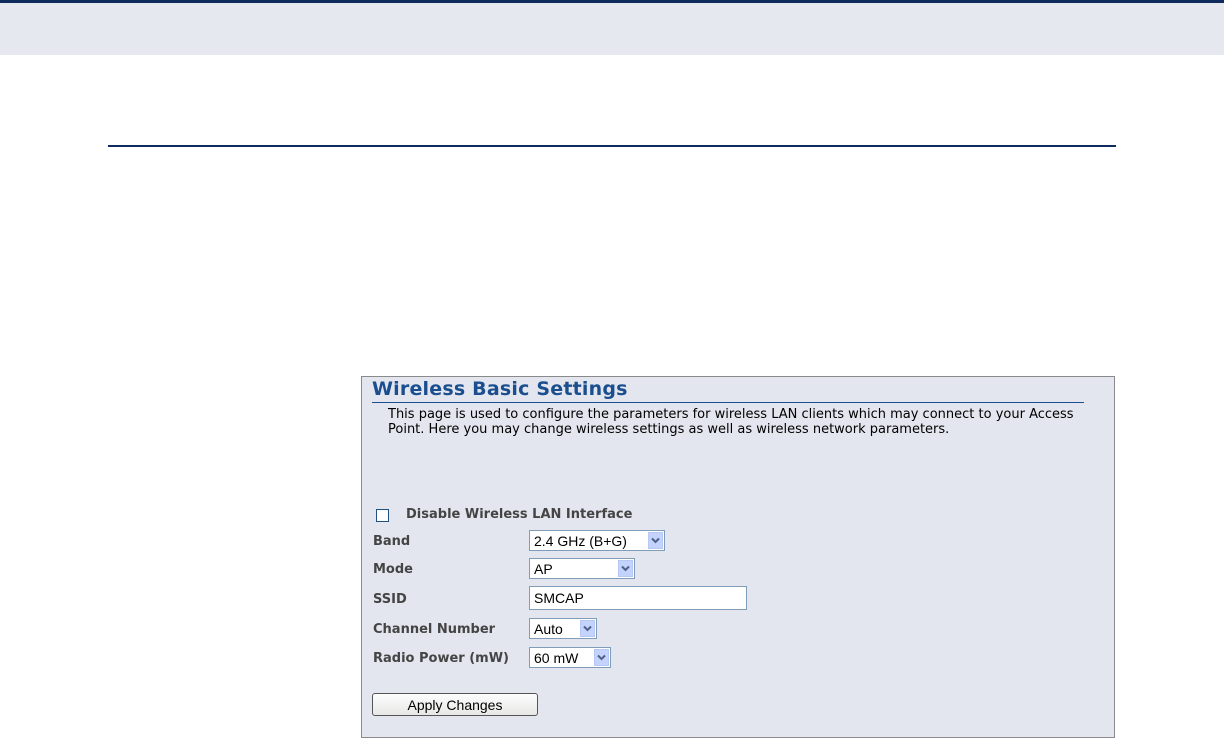 Image resolution: width=1224 pixels, height=738 pixels. I want to click on disable-wlan-checkbox, so click(382, 515).